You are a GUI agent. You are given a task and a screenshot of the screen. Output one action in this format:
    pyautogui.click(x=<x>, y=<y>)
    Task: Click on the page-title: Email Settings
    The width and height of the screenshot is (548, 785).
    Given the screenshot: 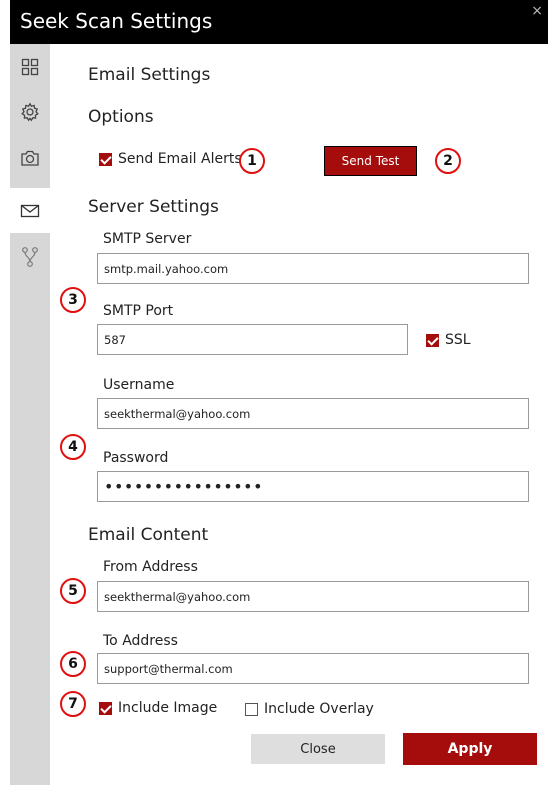 What is the action you would take?
    pyautogui.click(x=149, y=75)
    